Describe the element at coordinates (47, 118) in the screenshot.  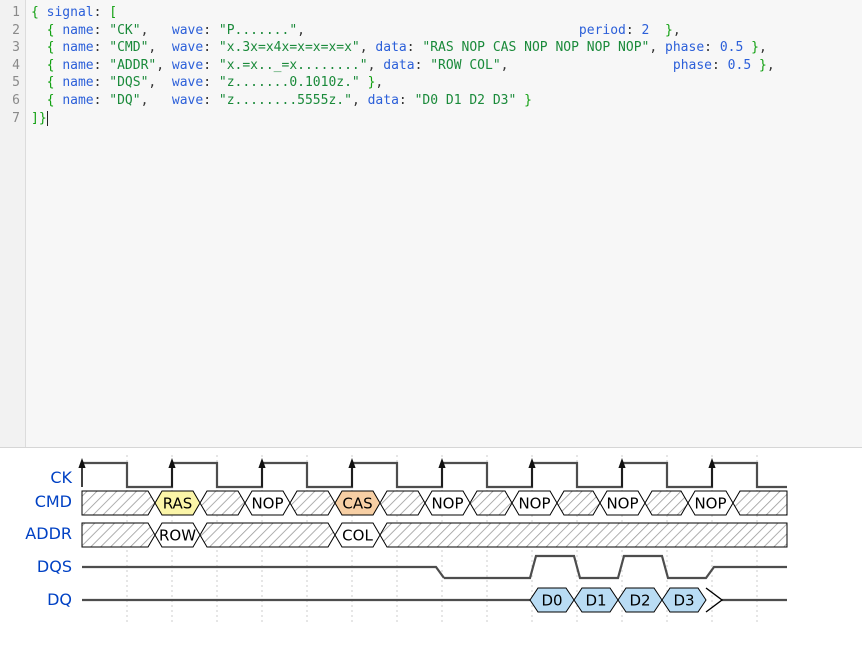
I see `text-caret` at that location.